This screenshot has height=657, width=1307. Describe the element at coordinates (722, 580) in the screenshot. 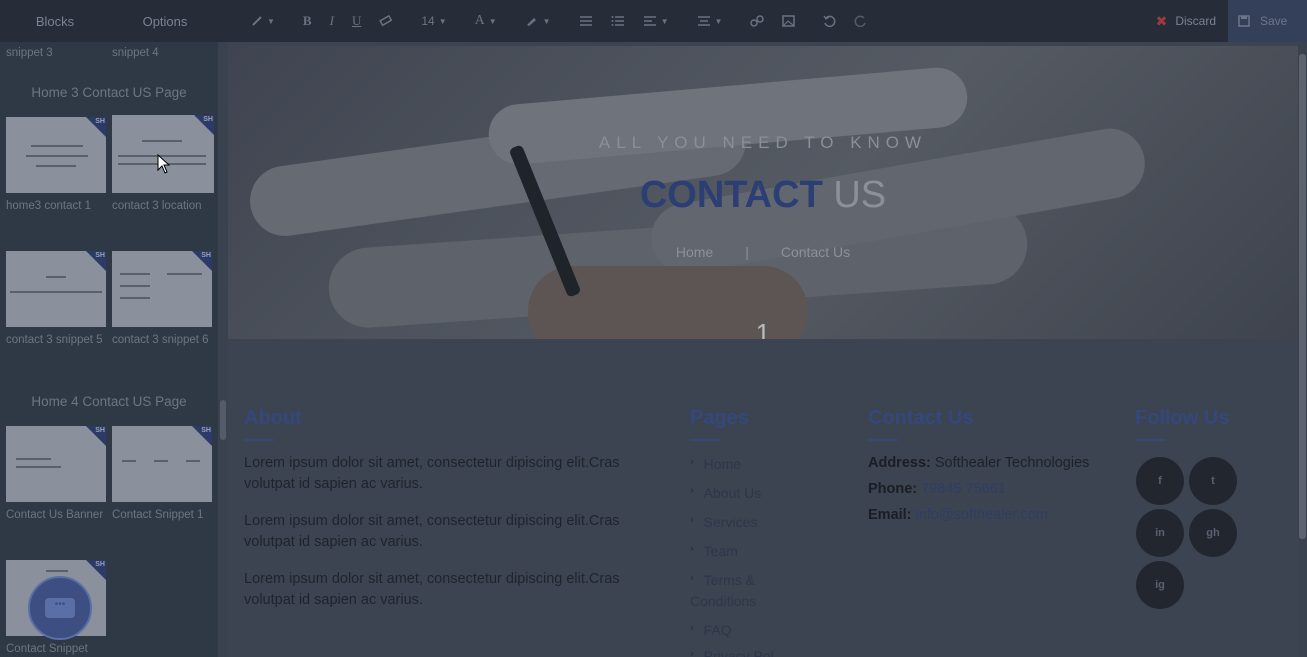

I see `footer-link-terms: › Terms &` at that location.